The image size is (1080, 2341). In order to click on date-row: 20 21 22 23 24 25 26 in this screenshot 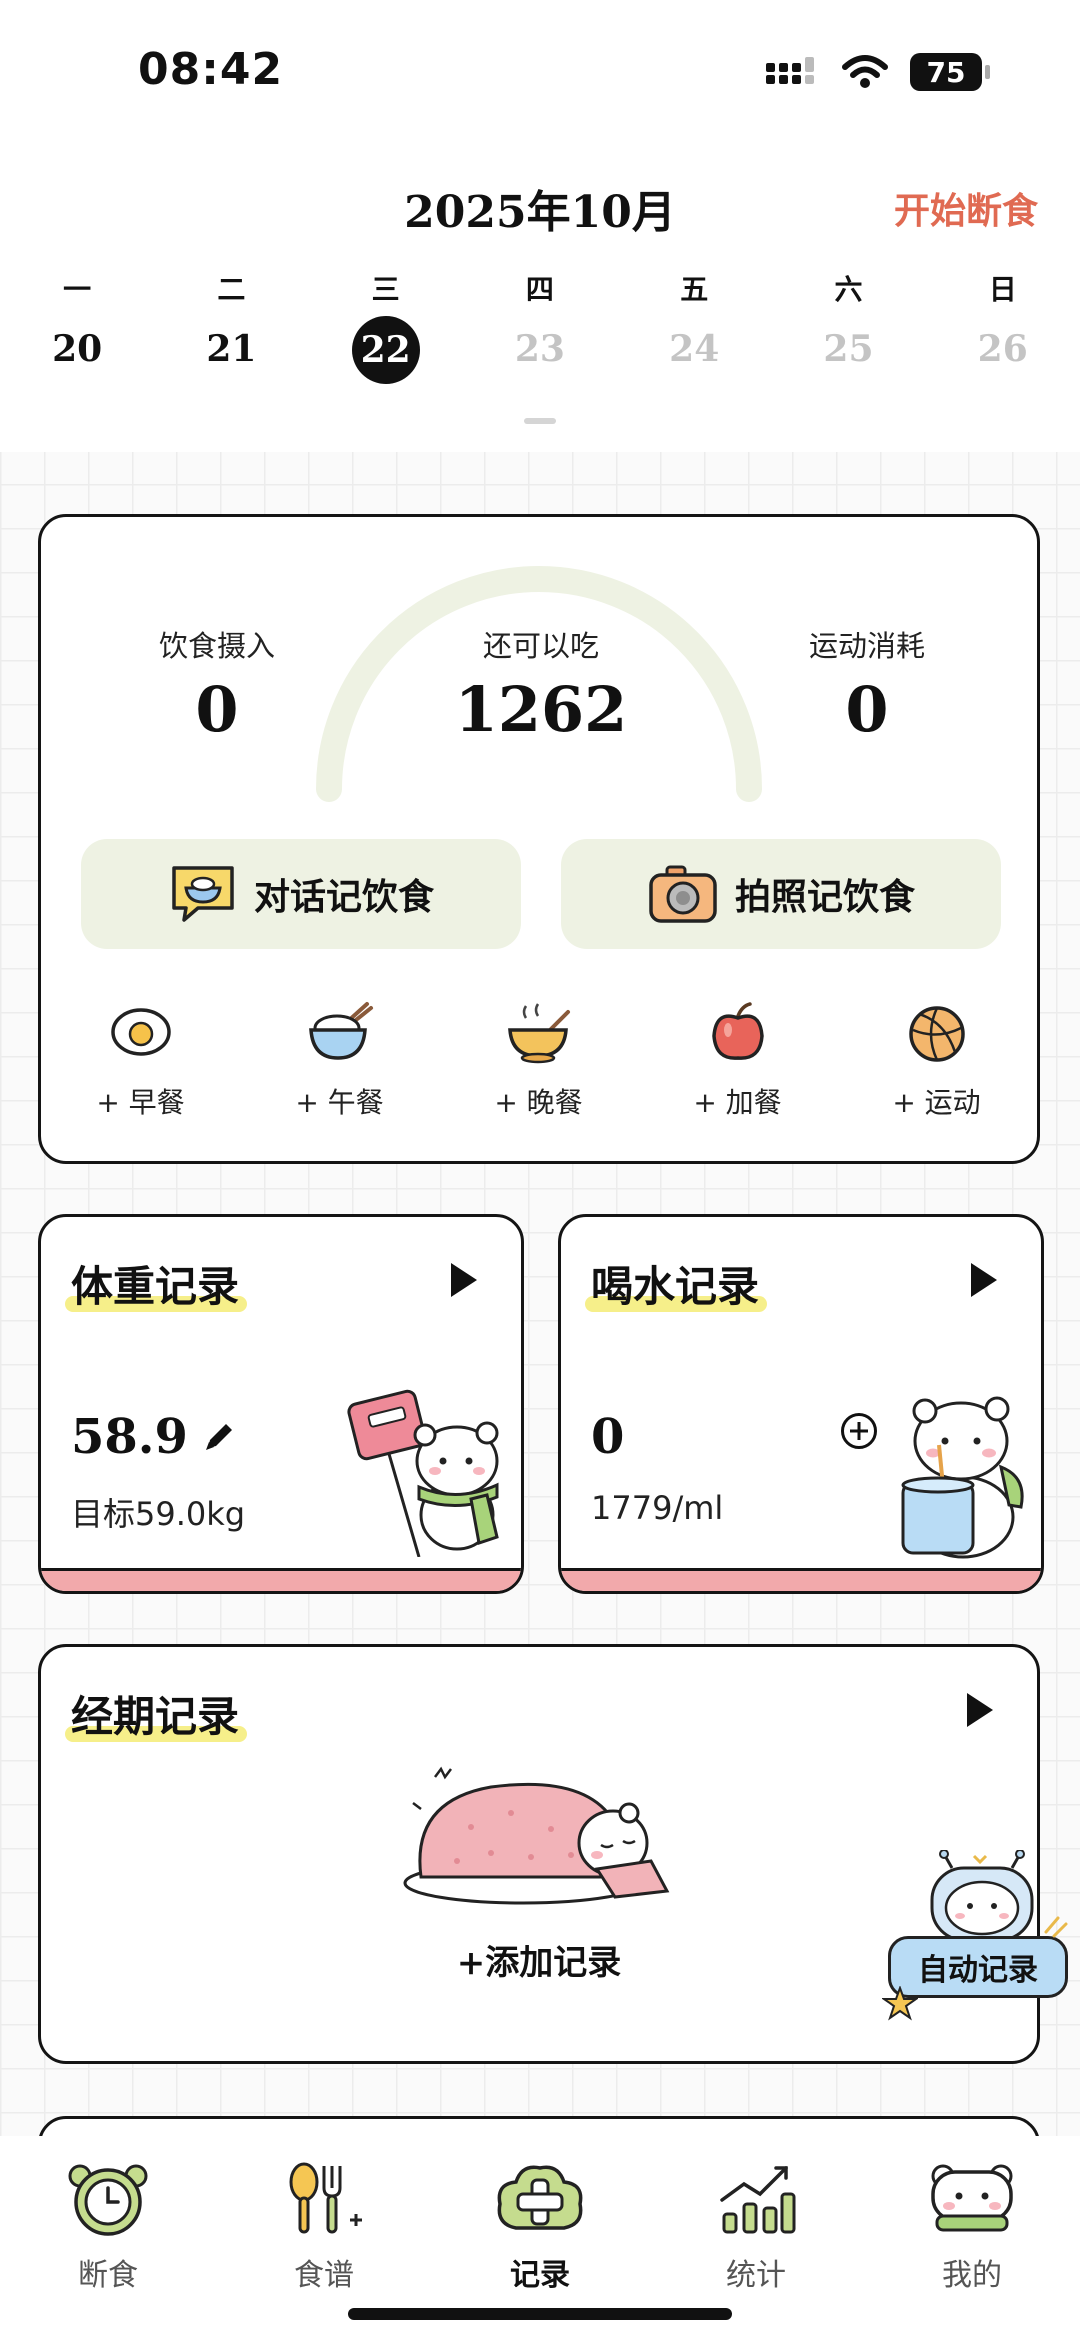, I will do `click(540, 350)`.